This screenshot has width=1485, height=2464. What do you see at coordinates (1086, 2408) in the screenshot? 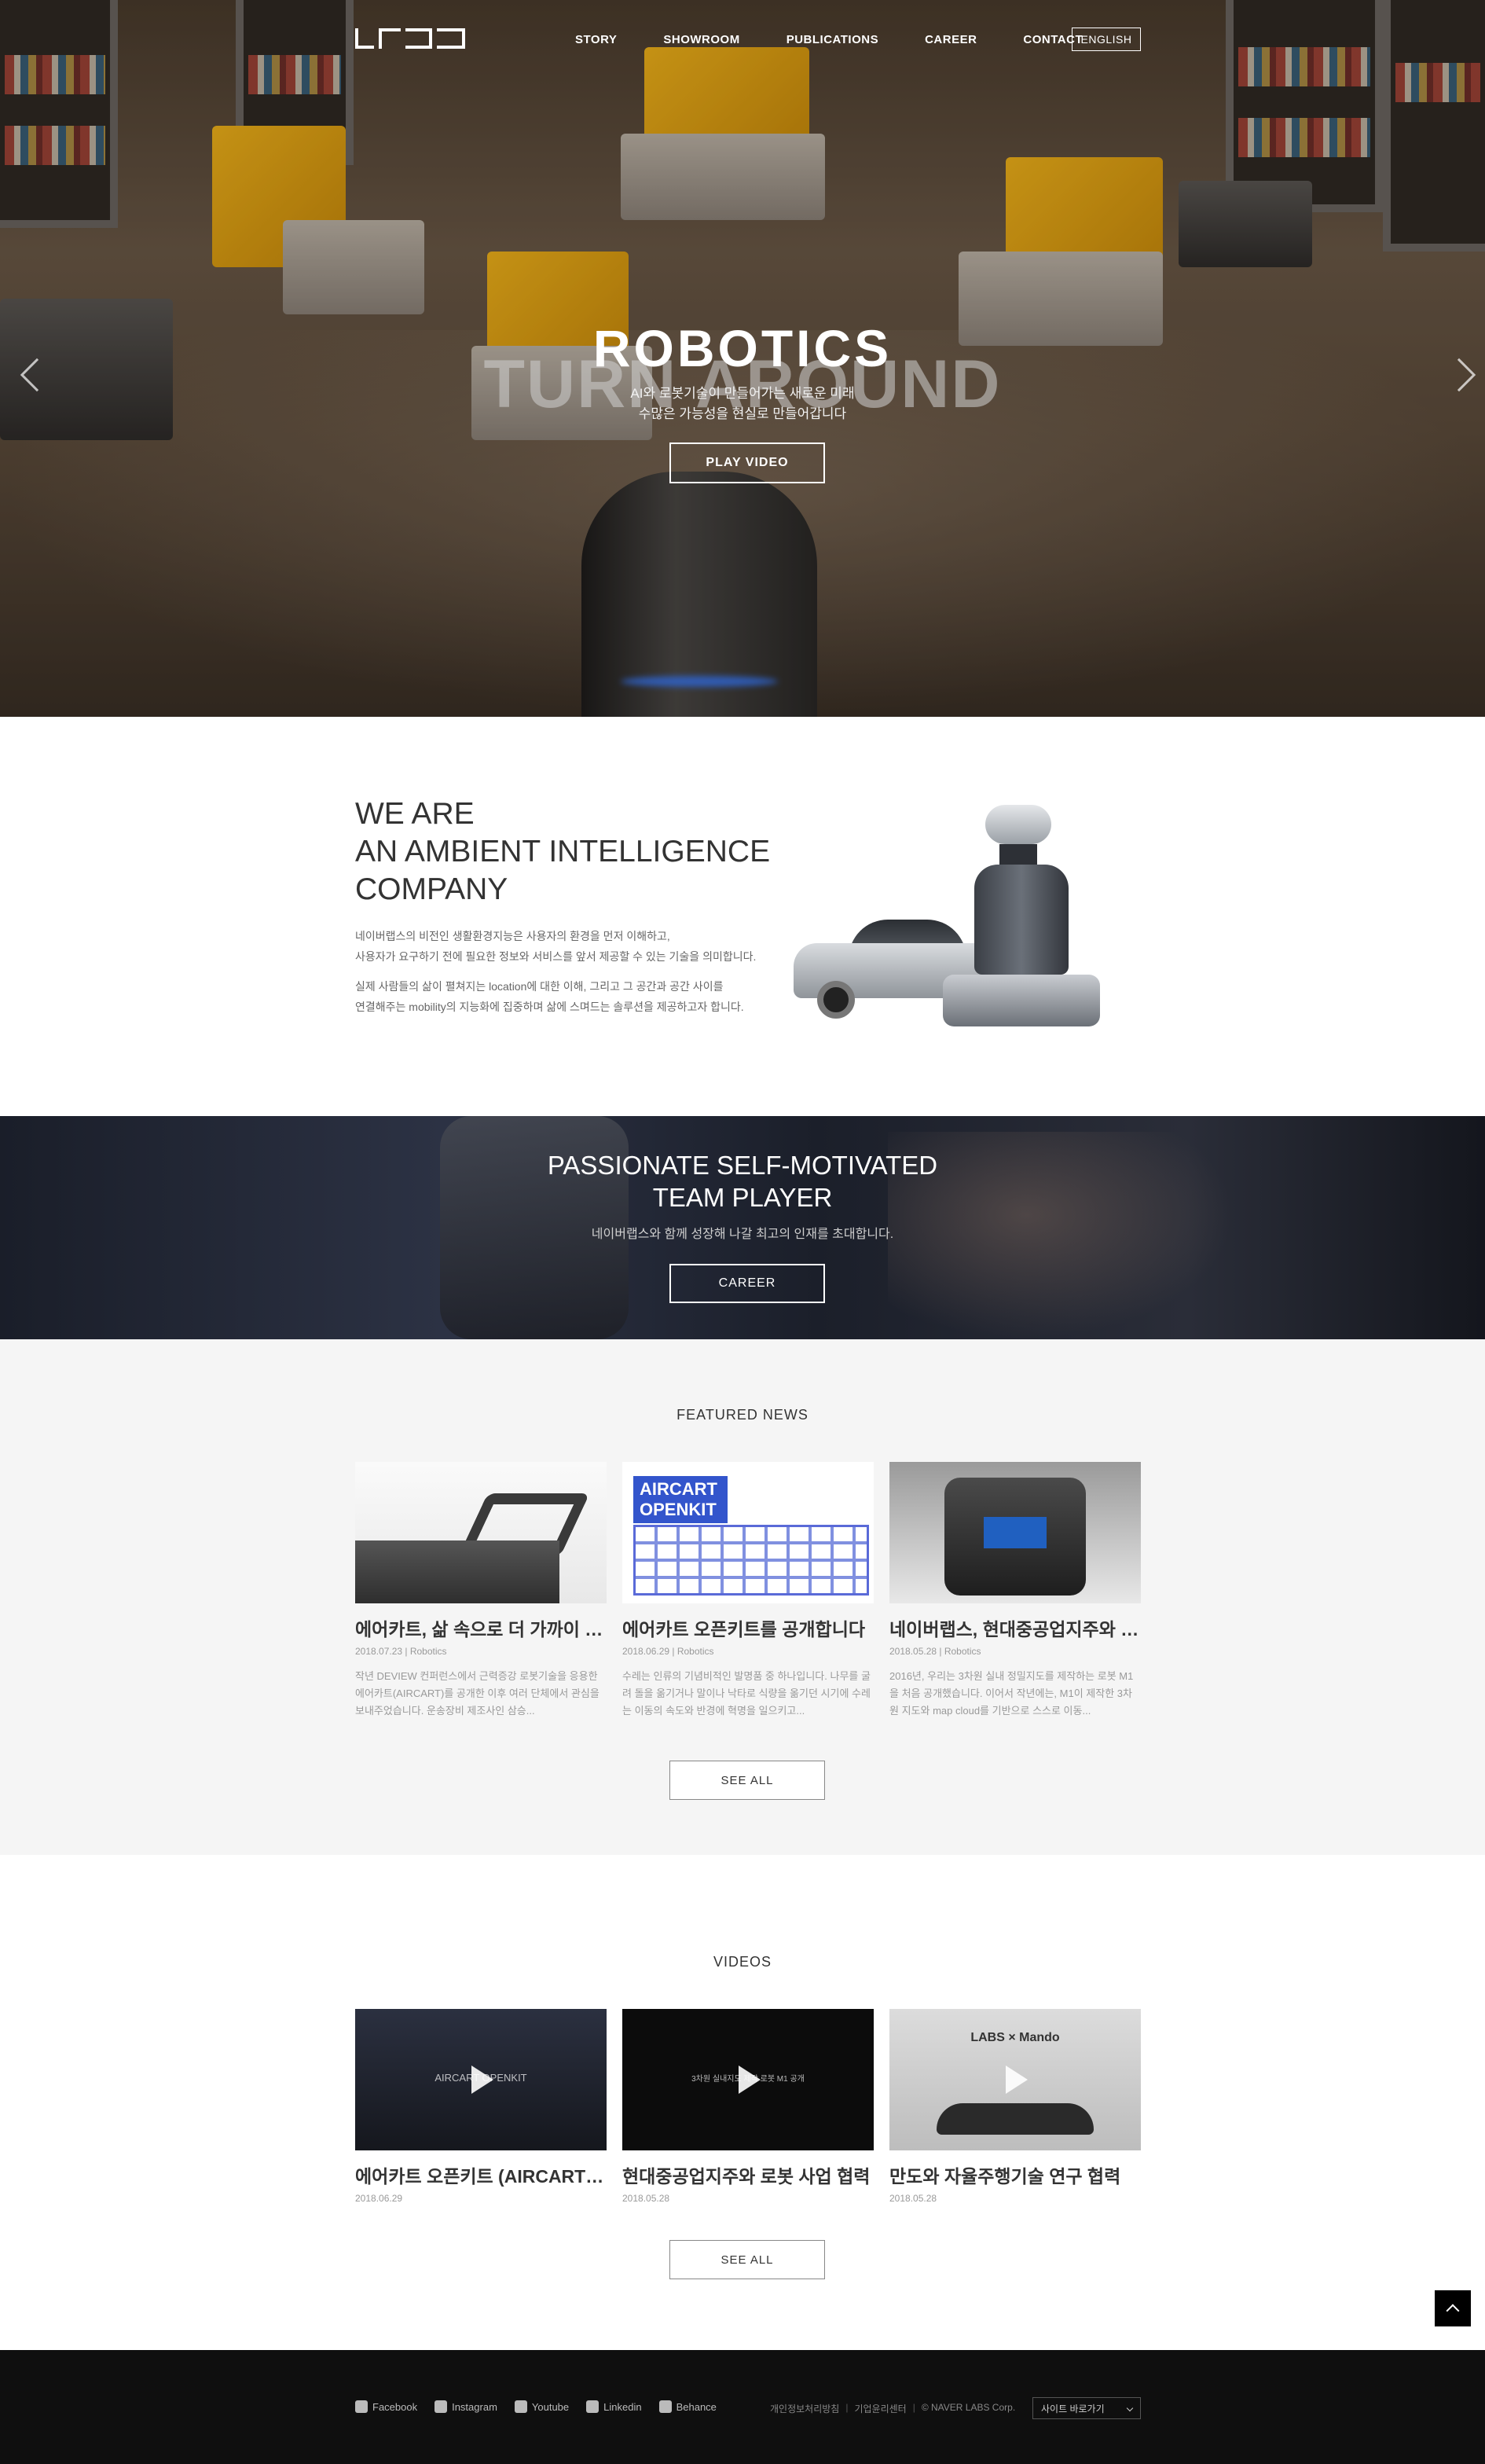
I see `family-site-select: 사이트 바로가기` at bounding box center [1086, 2408].